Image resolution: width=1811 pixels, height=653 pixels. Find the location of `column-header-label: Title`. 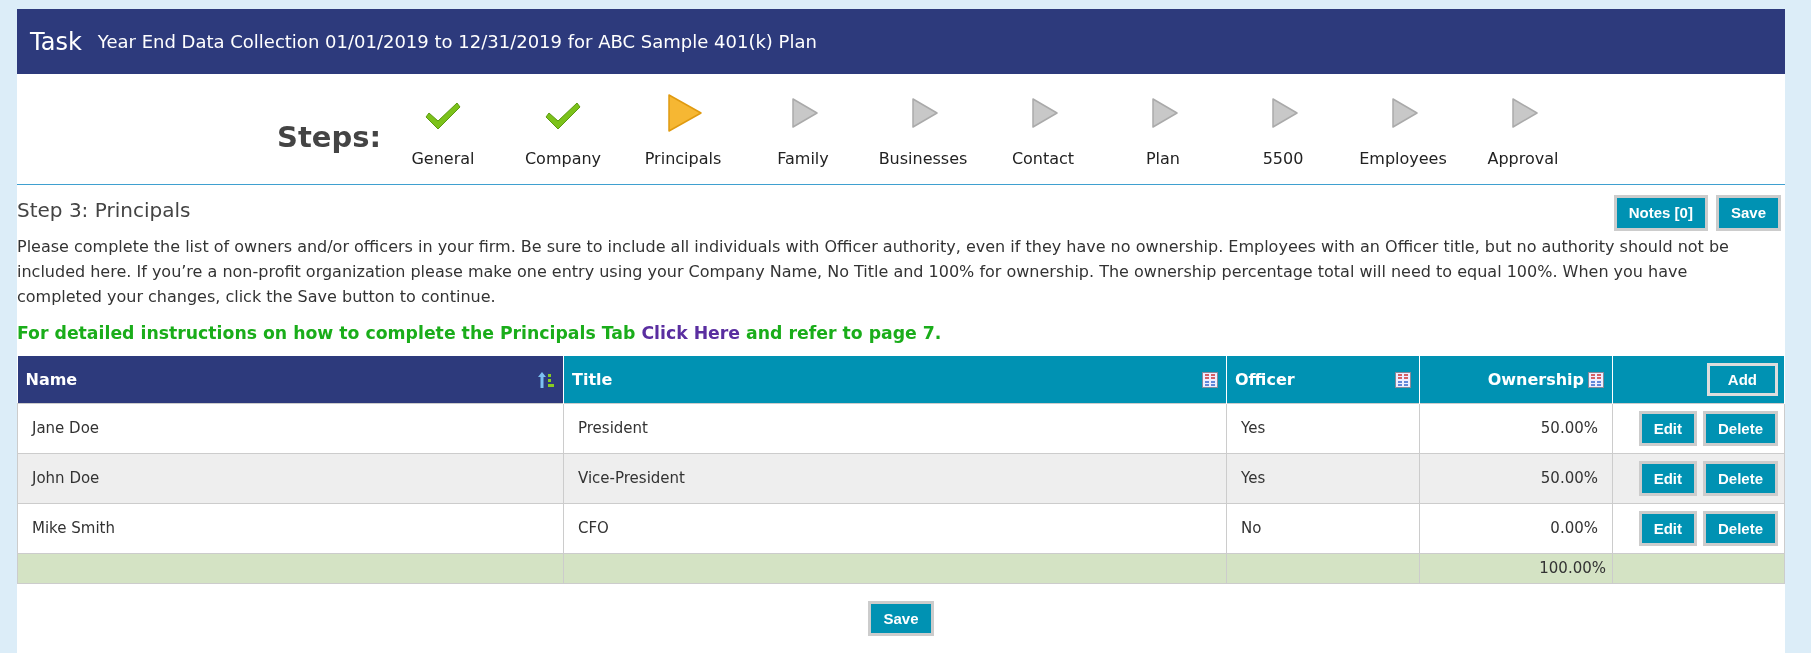

column-header-label: Title is located at coordinates (592, 379).